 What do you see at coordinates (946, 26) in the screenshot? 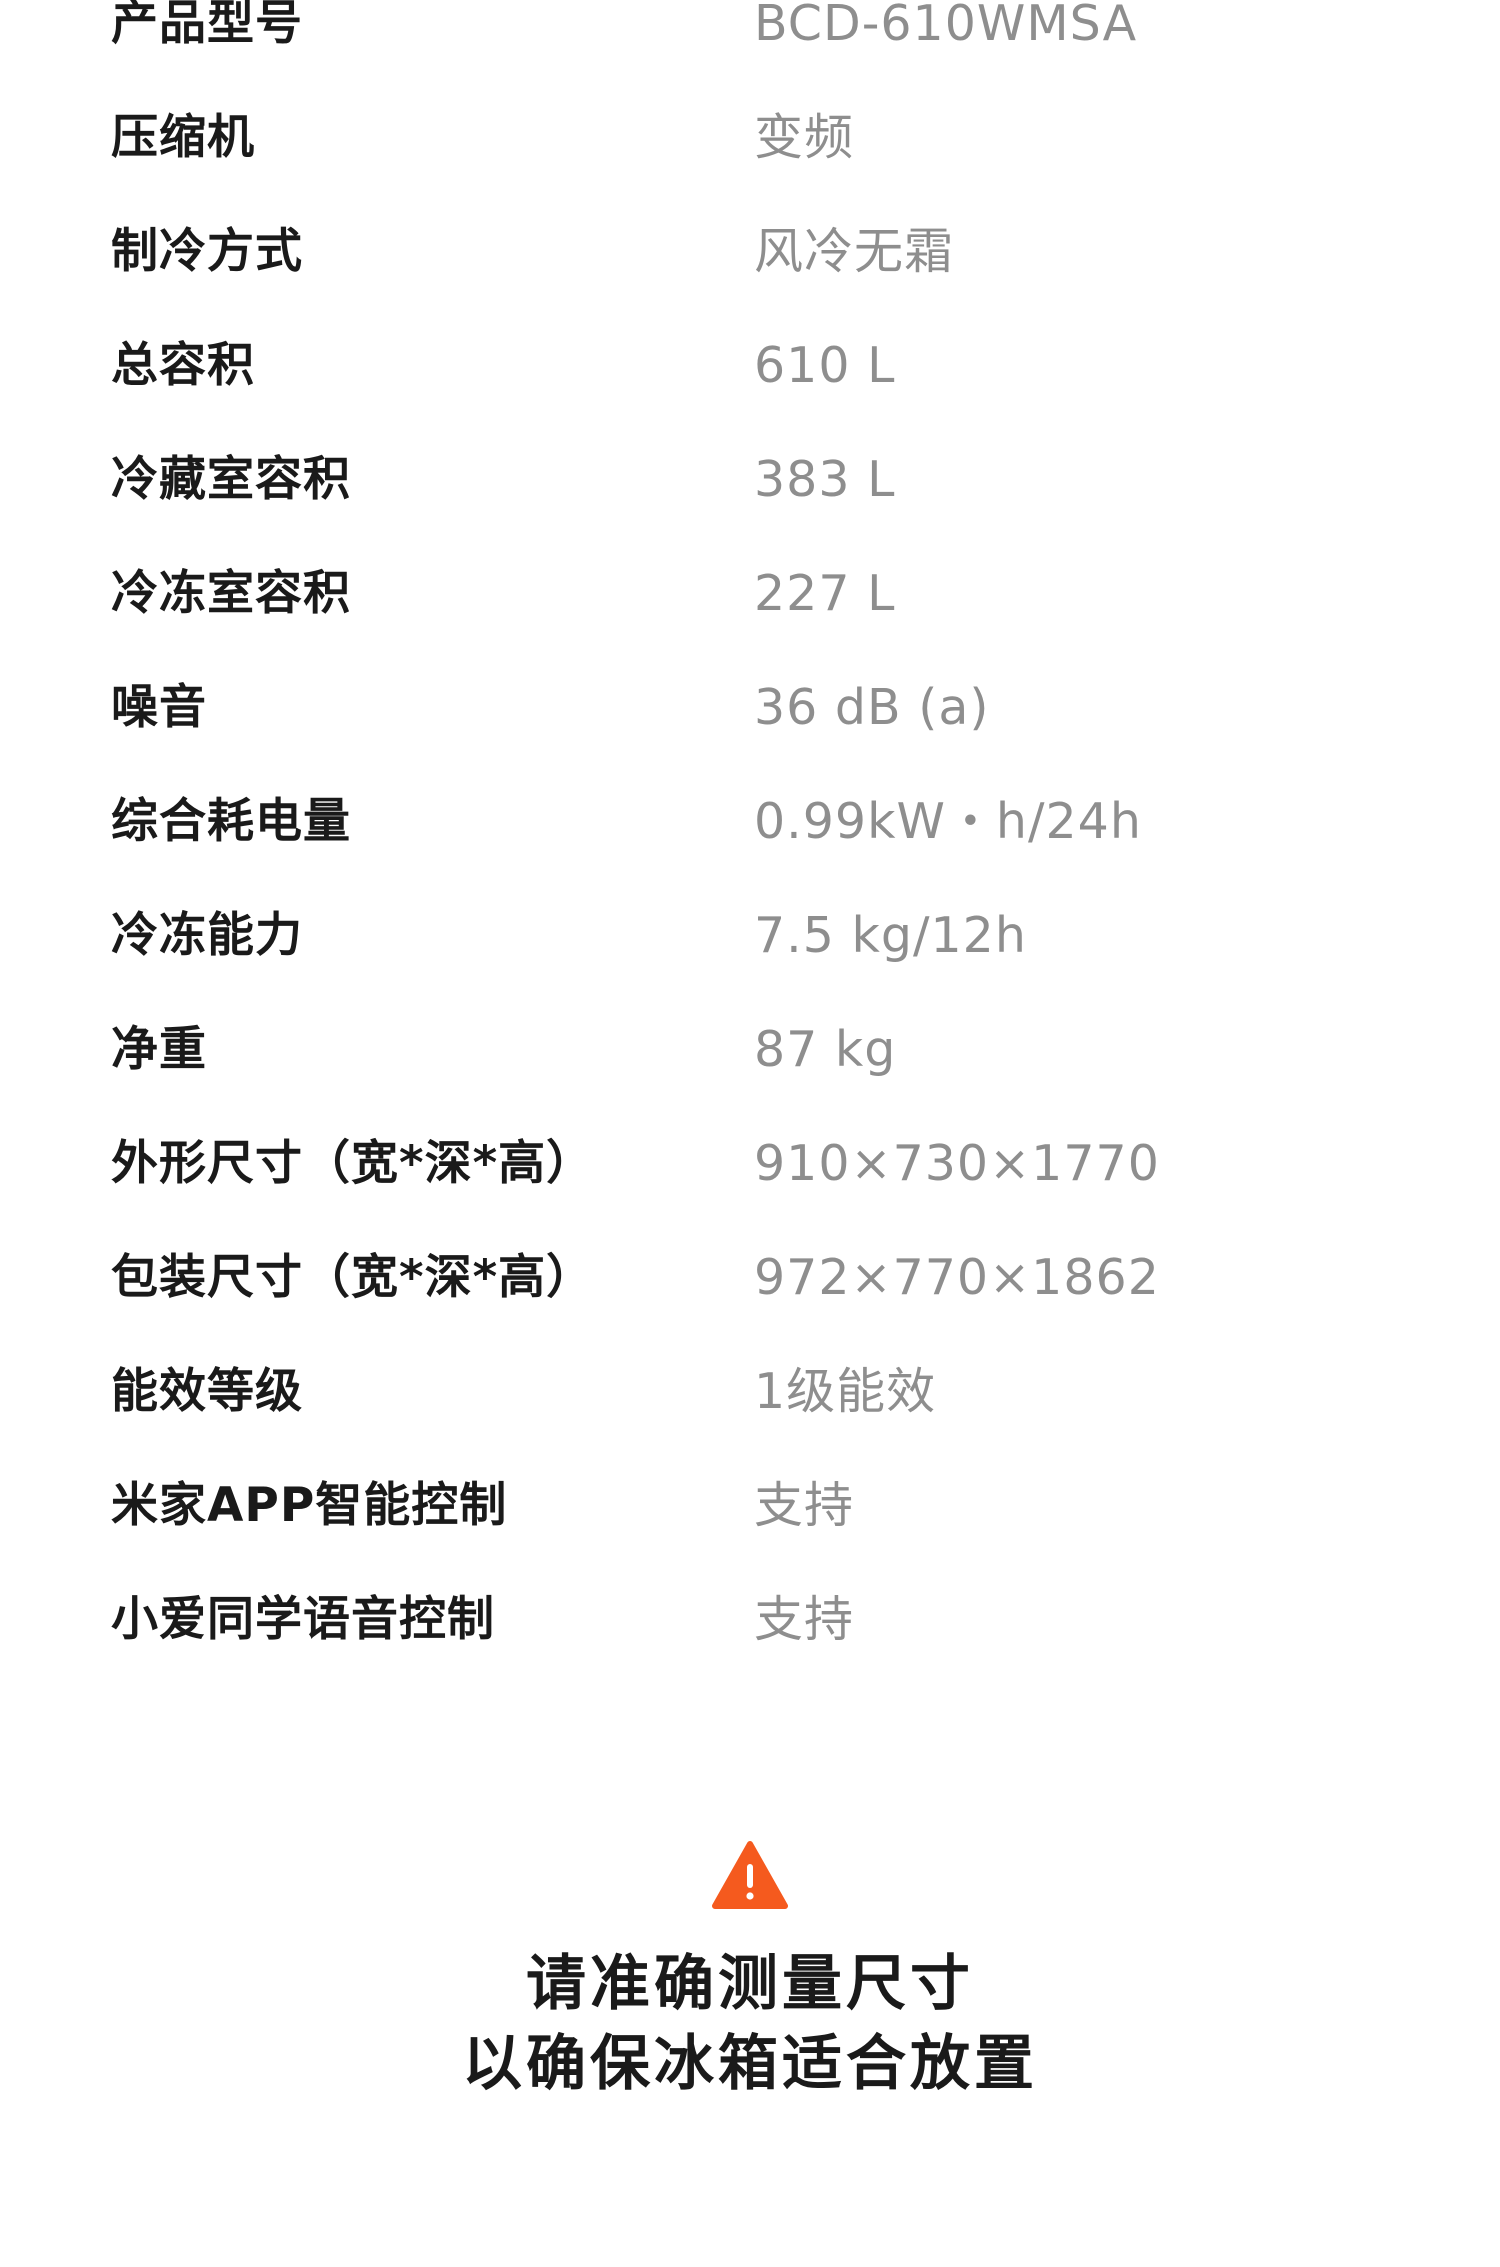
I see `spec-value: BCD-610WMSA` at bounding box center [946, 26].